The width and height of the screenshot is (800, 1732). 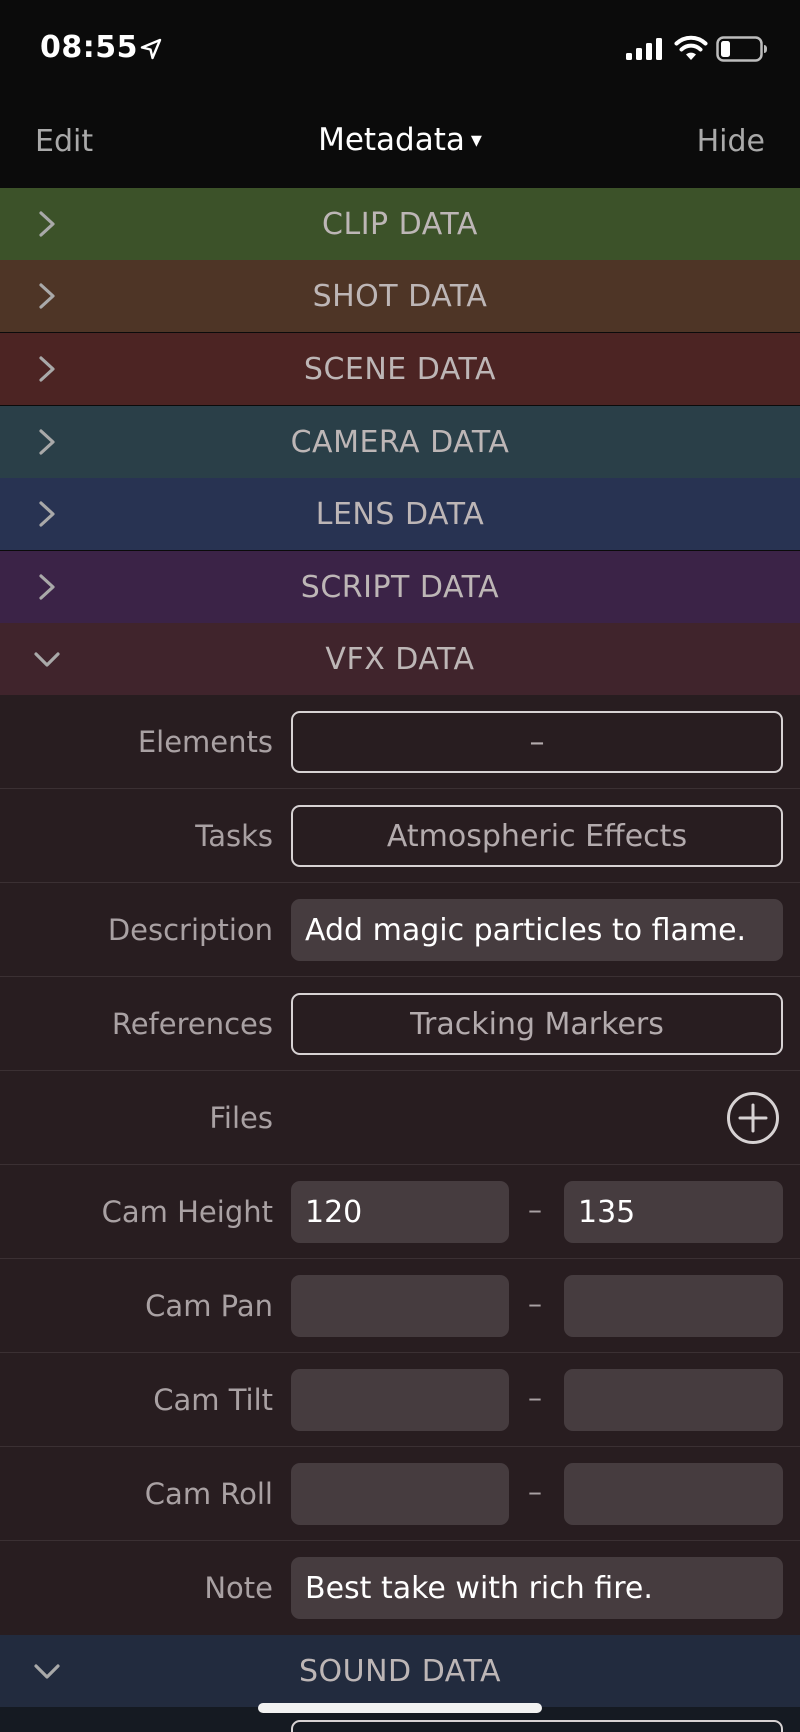 I want to click on tasks-label: Tasks, so click(x=234, y=836).